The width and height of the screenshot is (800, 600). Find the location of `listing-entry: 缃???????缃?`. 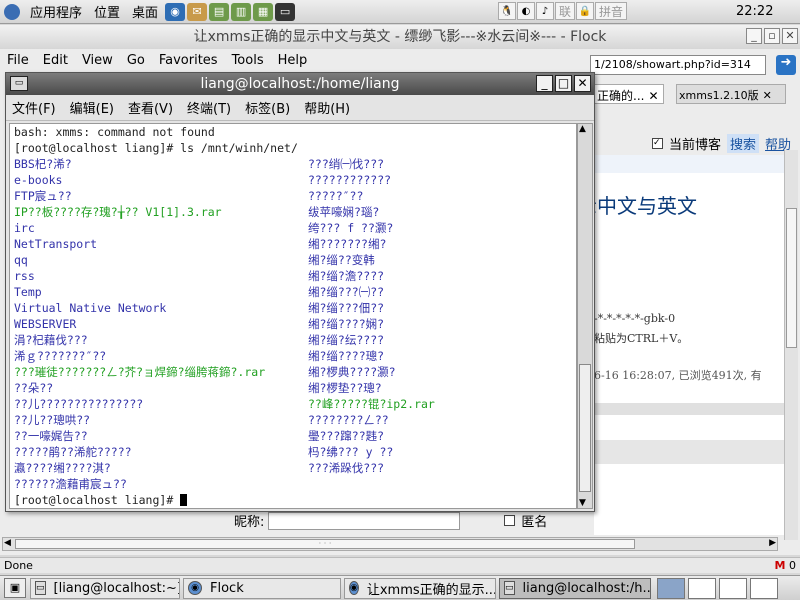

listing-entry: 缃???????缃? is located at coordinates (347, 244).